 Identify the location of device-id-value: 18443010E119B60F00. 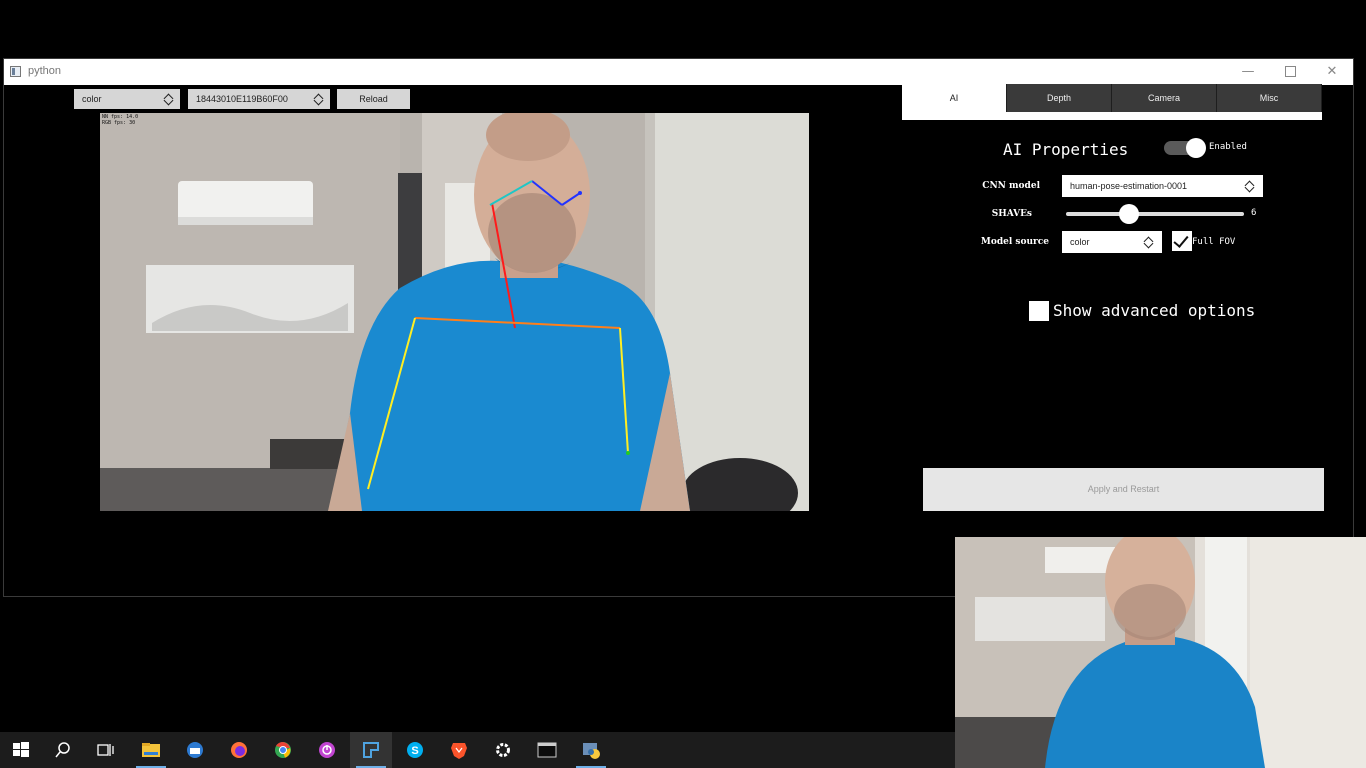
(242, 99).